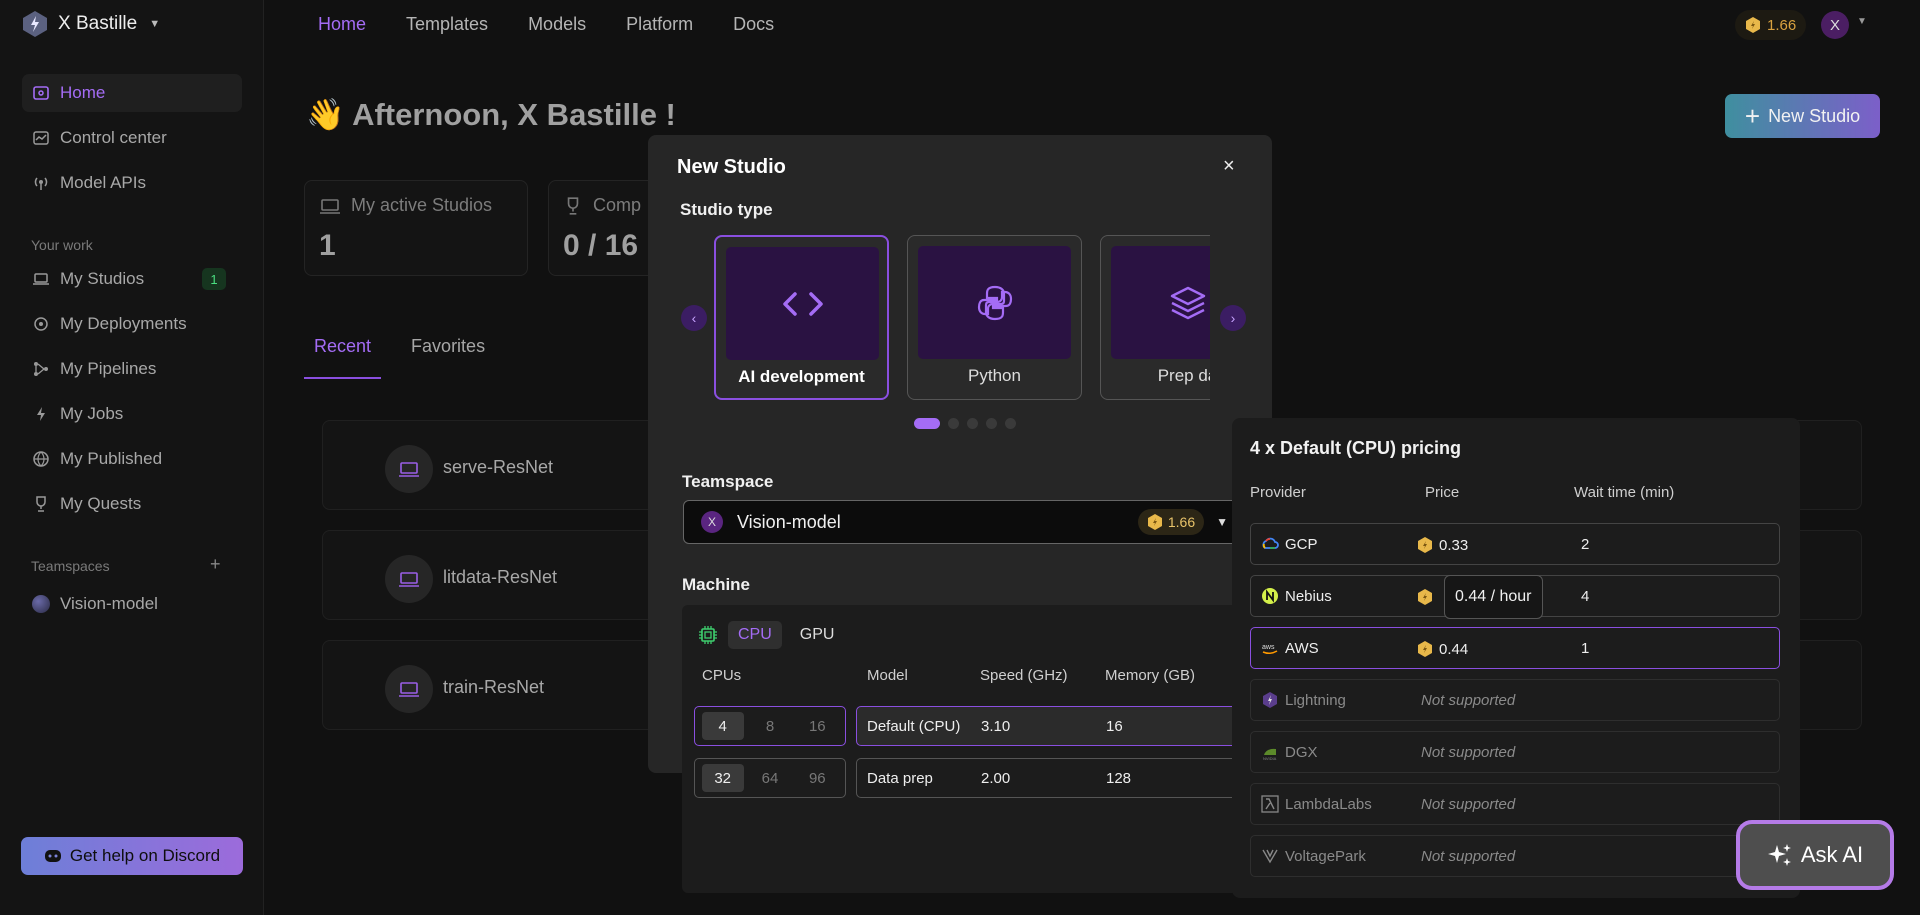  Describe the element at coordinates (1814, 115) in the screenshot. I see `new-studio-label: New Studio` at that location.